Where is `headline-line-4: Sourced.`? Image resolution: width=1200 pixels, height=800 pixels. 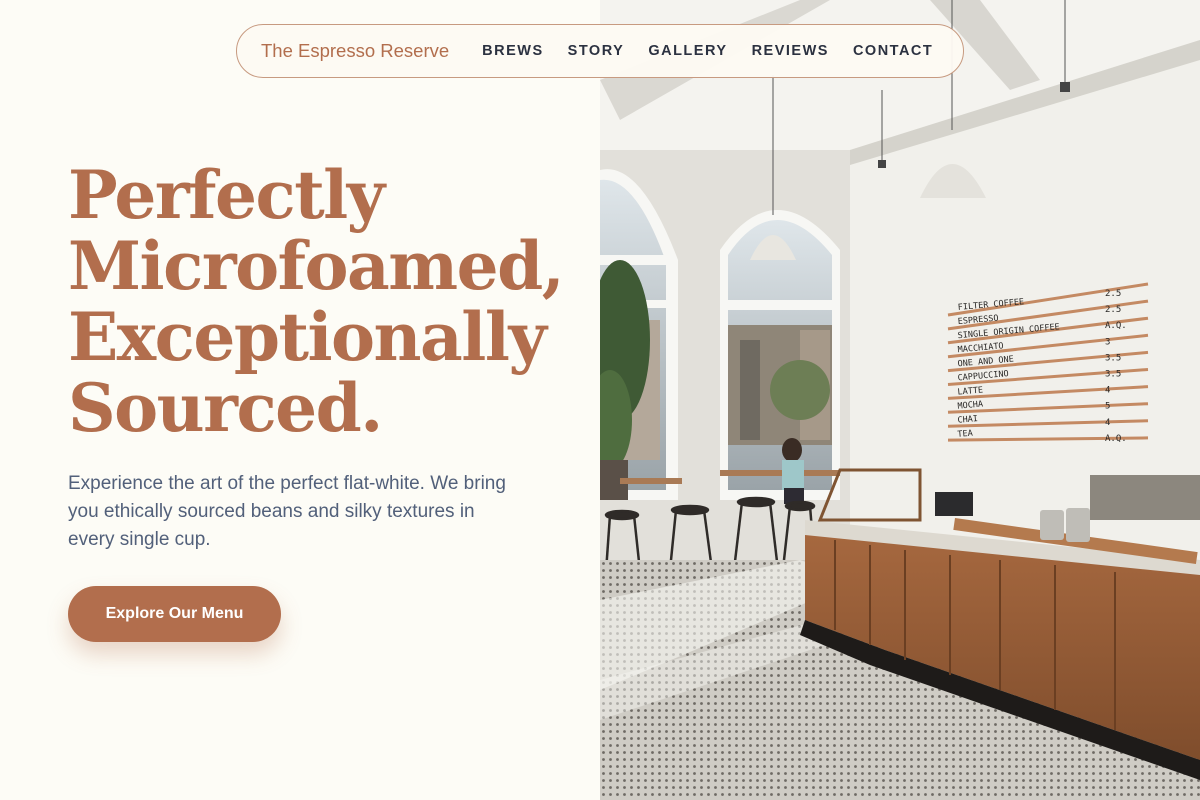 headline-line-4: Sourced. is located at coordinates (225, 408).